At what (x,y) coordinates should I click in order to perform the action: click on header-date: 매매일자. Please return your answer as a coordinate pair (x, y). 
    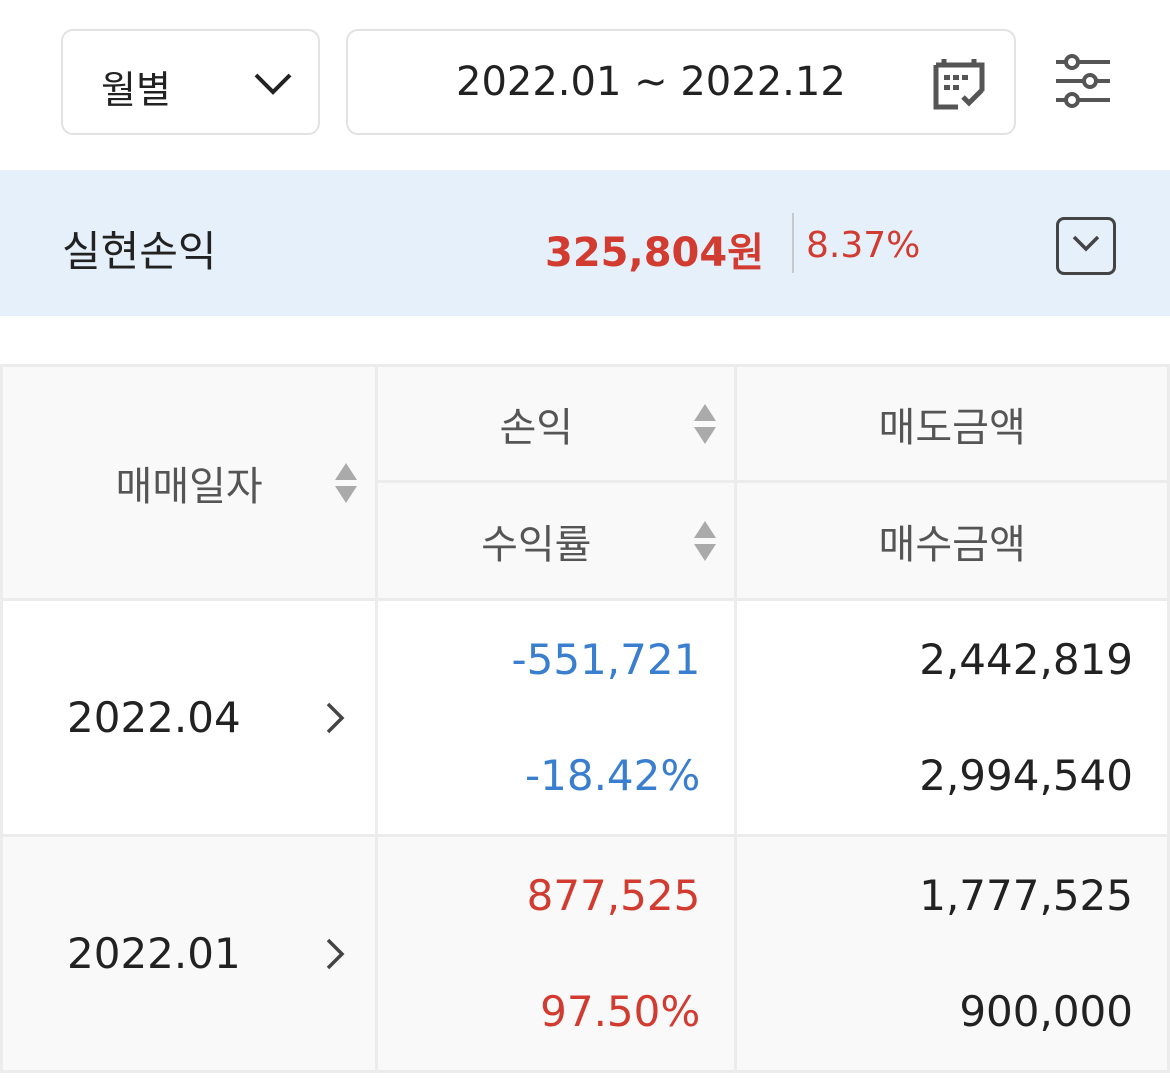
    Looking at the image, I should click on (189, 482).